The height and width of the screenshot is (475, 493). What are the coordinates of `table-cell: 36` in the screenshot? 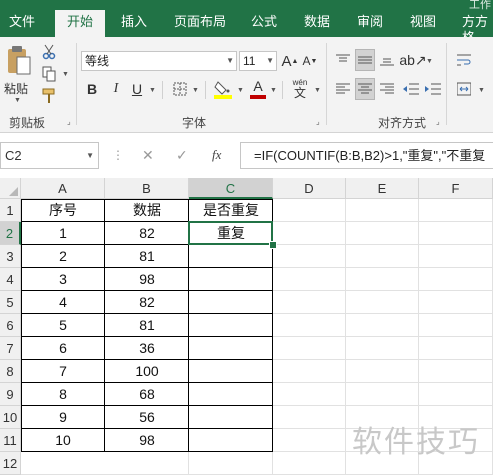 It's located at (147, 348).